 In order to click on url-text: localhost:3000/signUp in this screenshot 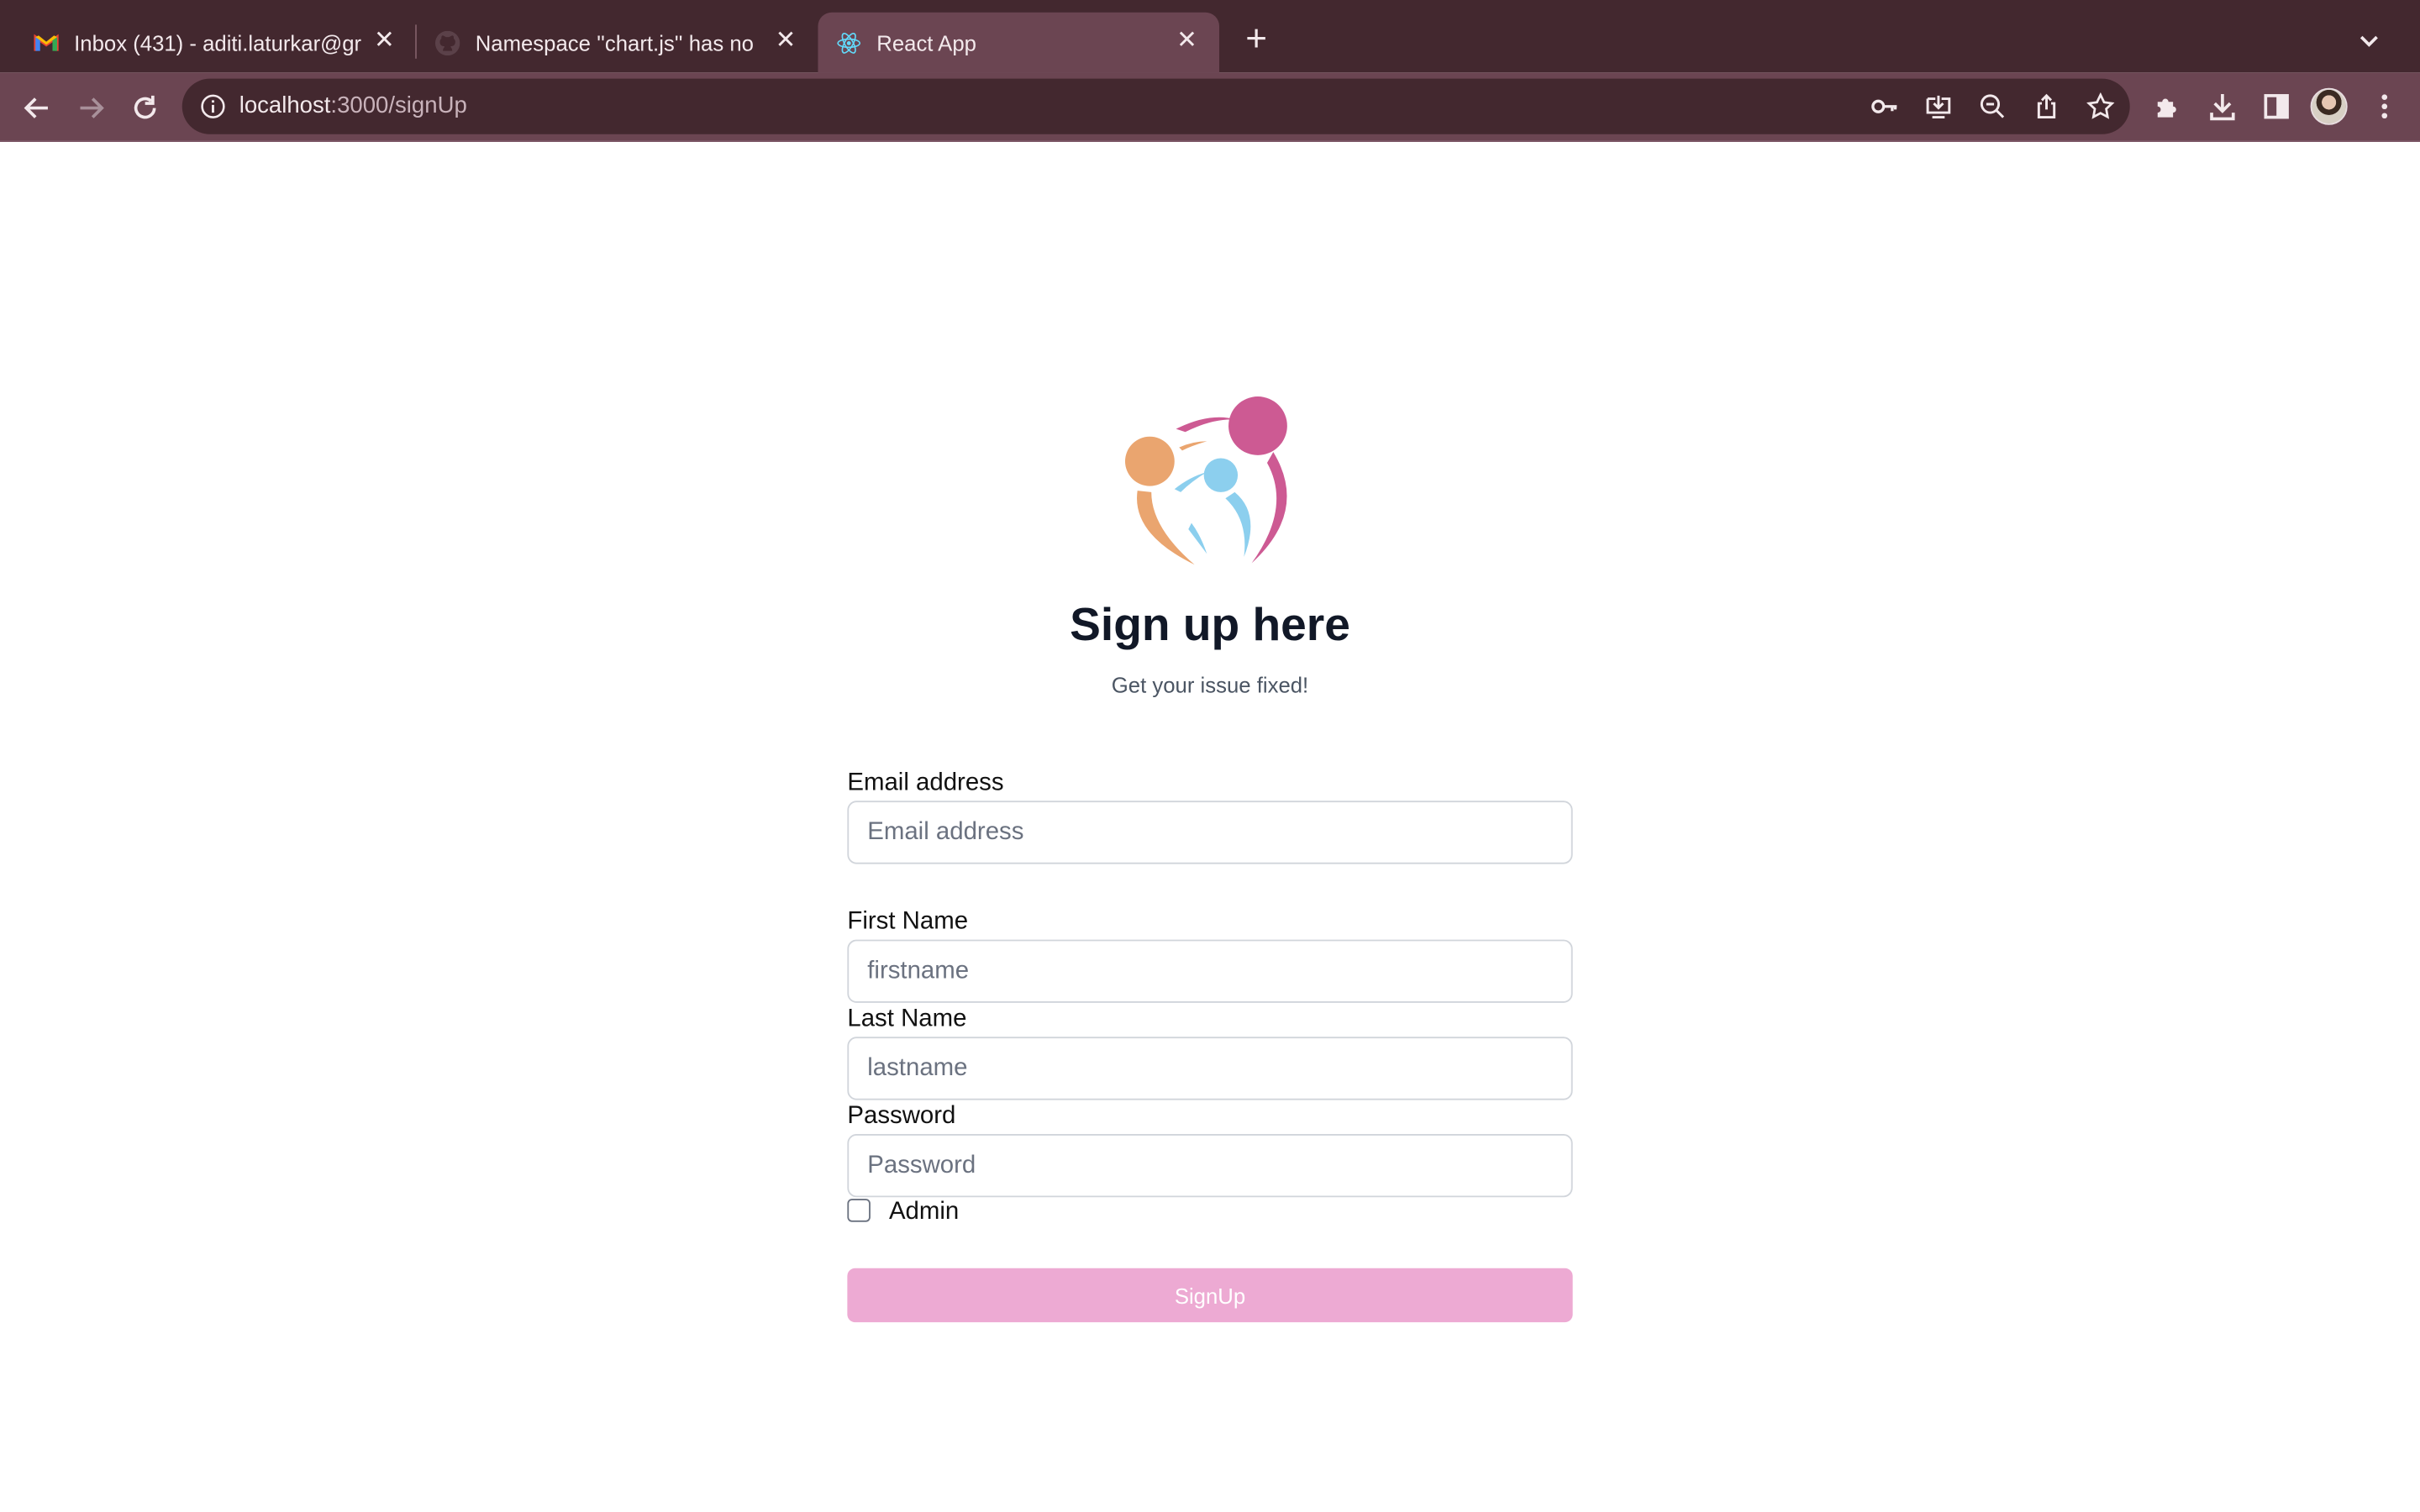, I will do `click(353, 105)`.